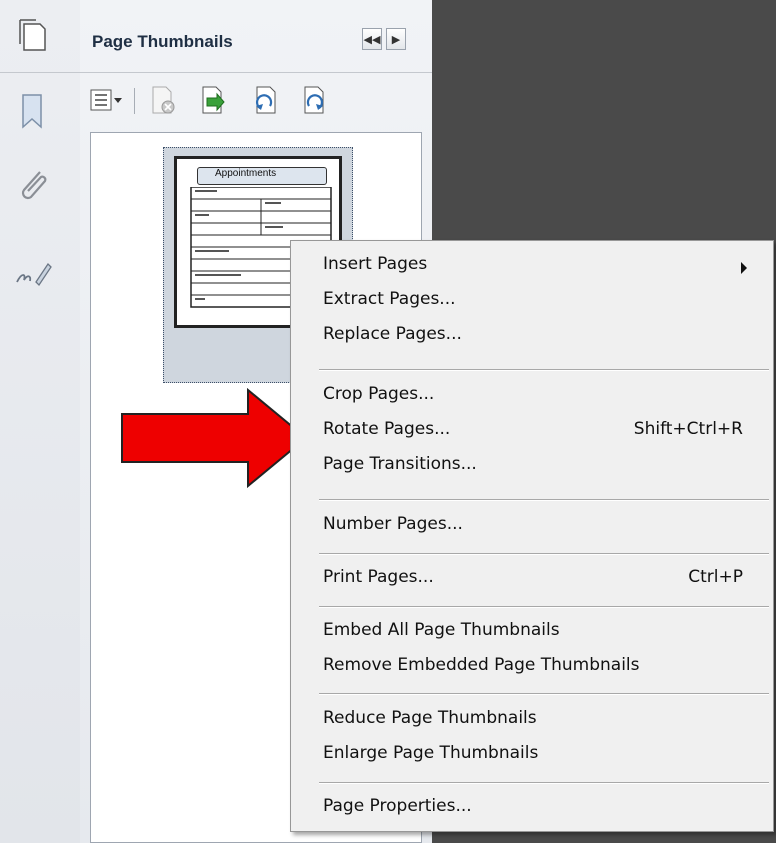  I want to click on pages-icon, so click(33, 35).